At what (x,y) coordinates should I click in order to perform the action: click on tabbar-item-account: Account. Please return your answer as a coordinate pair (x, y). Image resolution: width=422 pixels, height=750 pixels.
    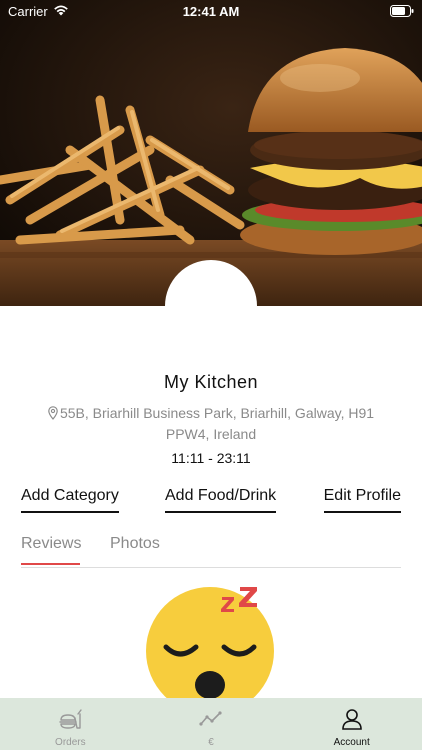
    Looking at the image, I should click on (351, 724).